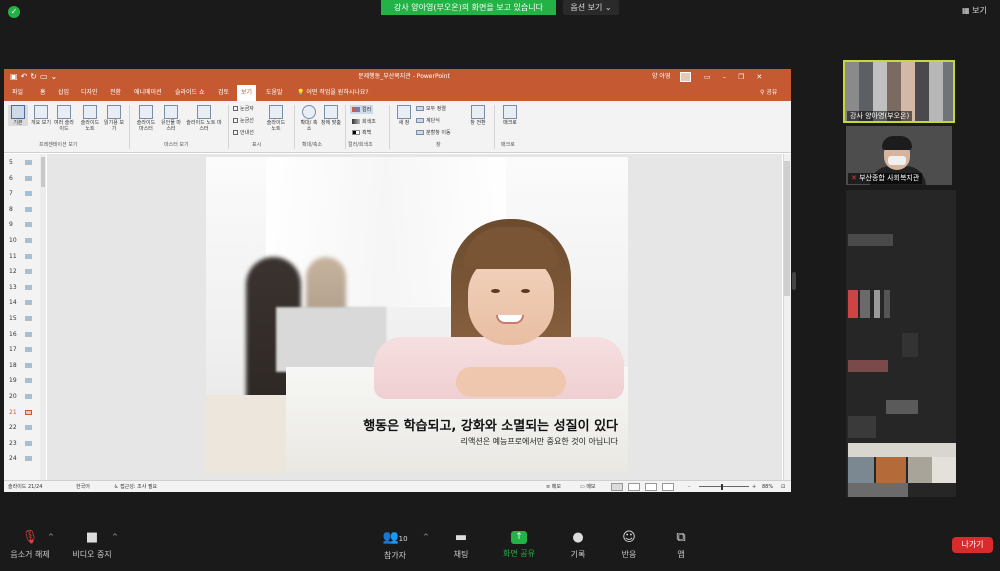 Image resolution: width=1000 pixels, height=571 pixels. Describe the element at coordinates (43, 93) in the screenshot. I see `tab-home: 홈` at that location.